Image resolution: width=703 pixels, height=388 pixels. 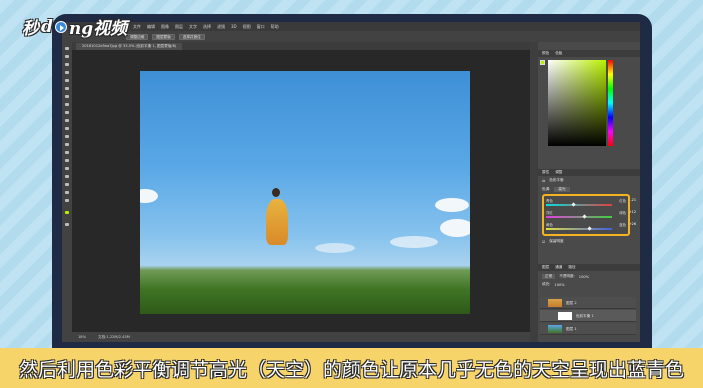 I want to click on shape-tool-icon, so click(x=67, y=184).